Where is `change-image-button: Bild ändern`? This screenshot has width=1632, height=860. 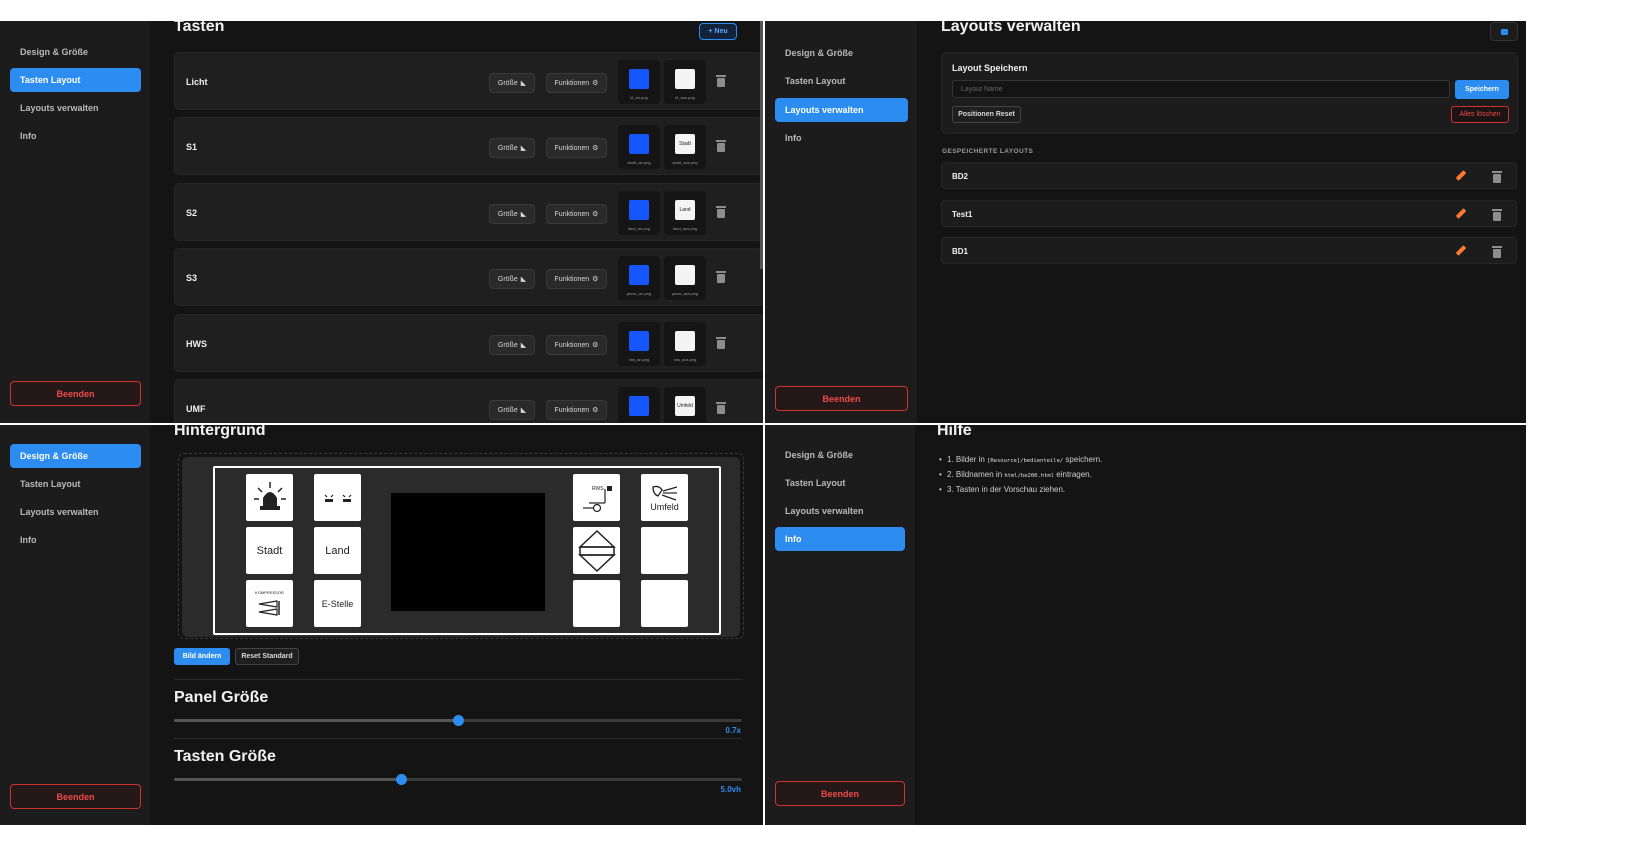
change-image-button: Bild ändern is located at coordinates (202, 656).